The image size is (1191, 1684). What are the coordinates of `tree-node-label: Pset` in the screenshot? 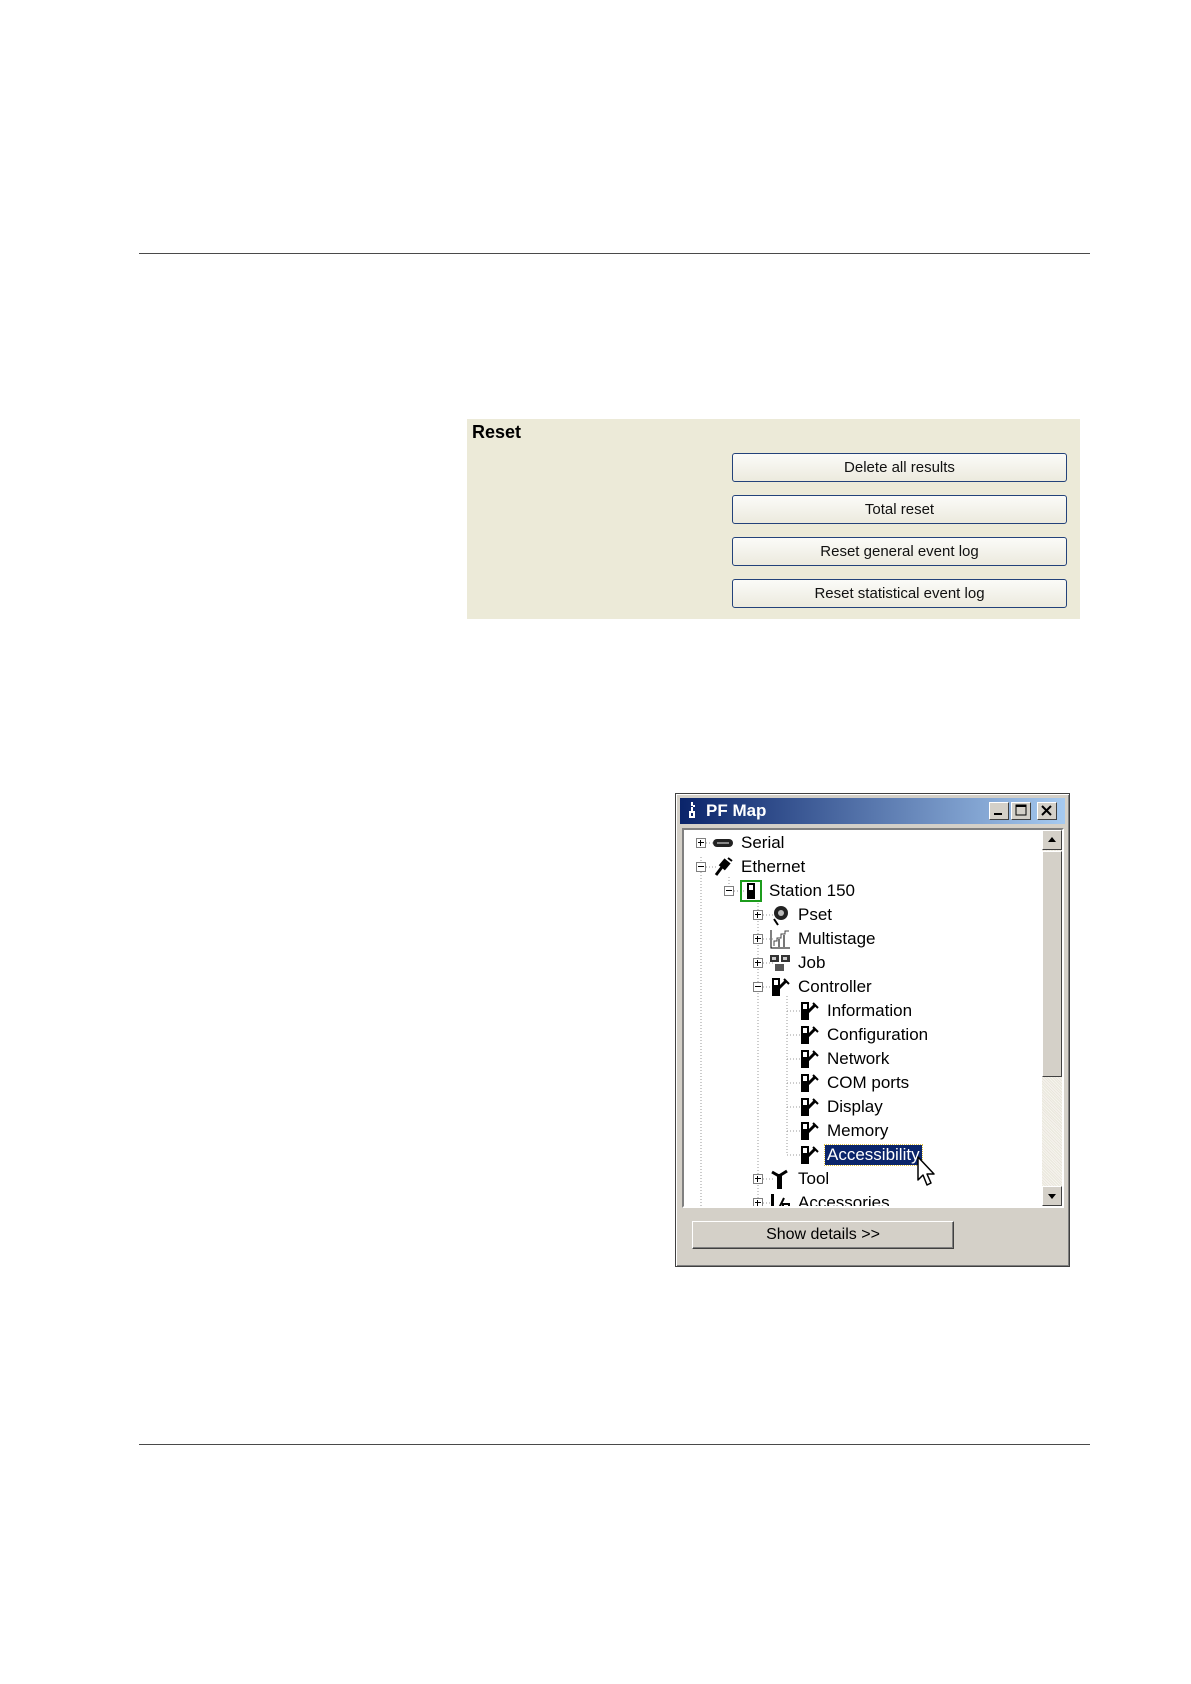 It's located at (815, 914).